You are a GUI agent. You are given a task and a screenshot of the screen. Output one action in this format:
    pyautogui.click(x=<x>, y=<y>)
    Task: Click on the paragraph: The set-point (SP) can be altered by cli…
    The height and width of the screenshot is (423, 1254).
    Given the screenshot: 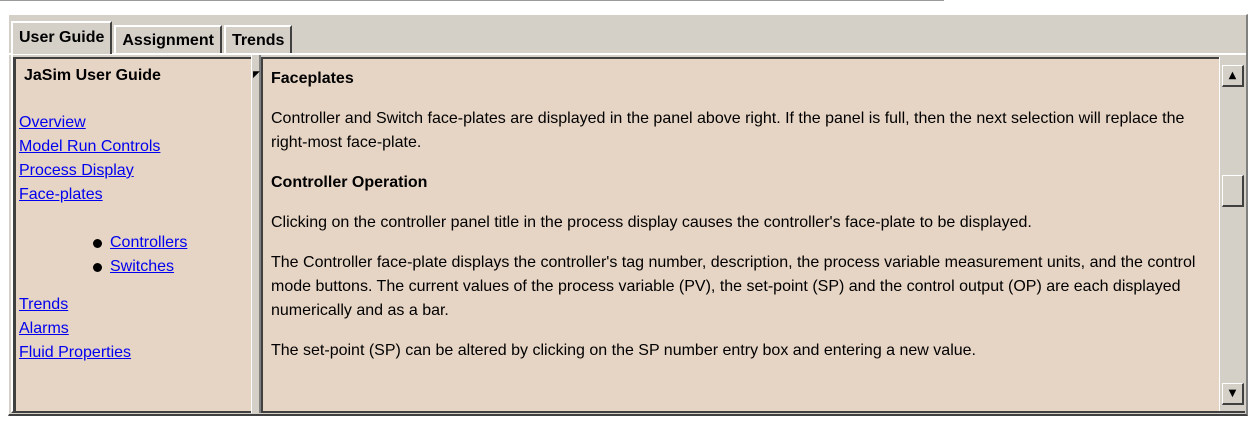 What is the action you would take?
    pyautogui.click(x=623, y=350)
    